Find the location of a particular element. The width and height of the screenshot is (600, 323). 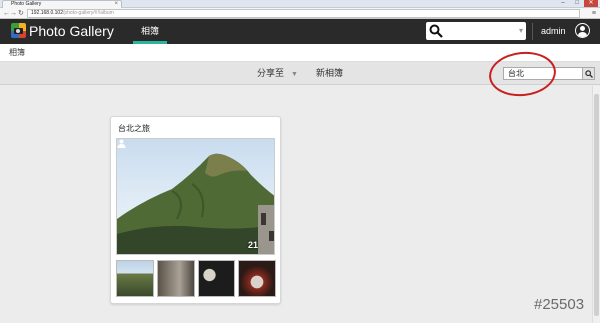

url-field: 192.168.0.102/photo-gallery/#!/album is located at coordinates (303, 13).